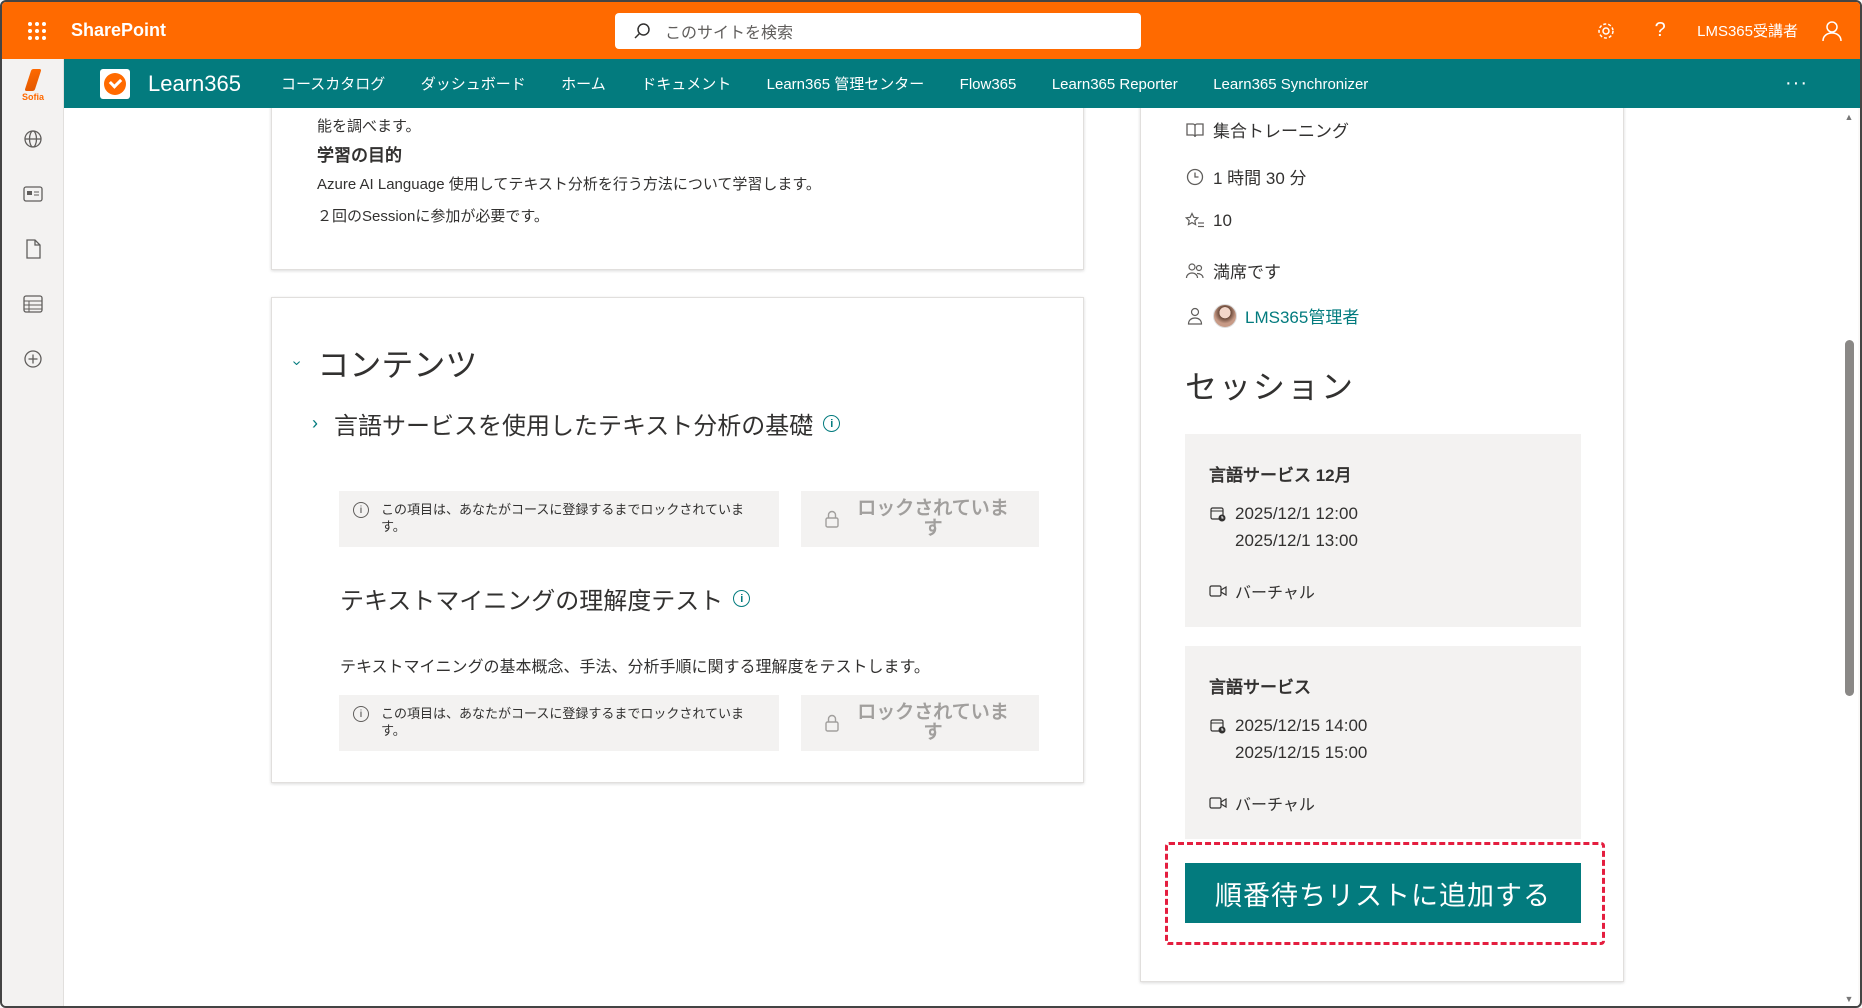 Image resolution: width=1862 pixels, height=1008 pixels. I want to click on nav-more-button: ···, so click(1796, 83).